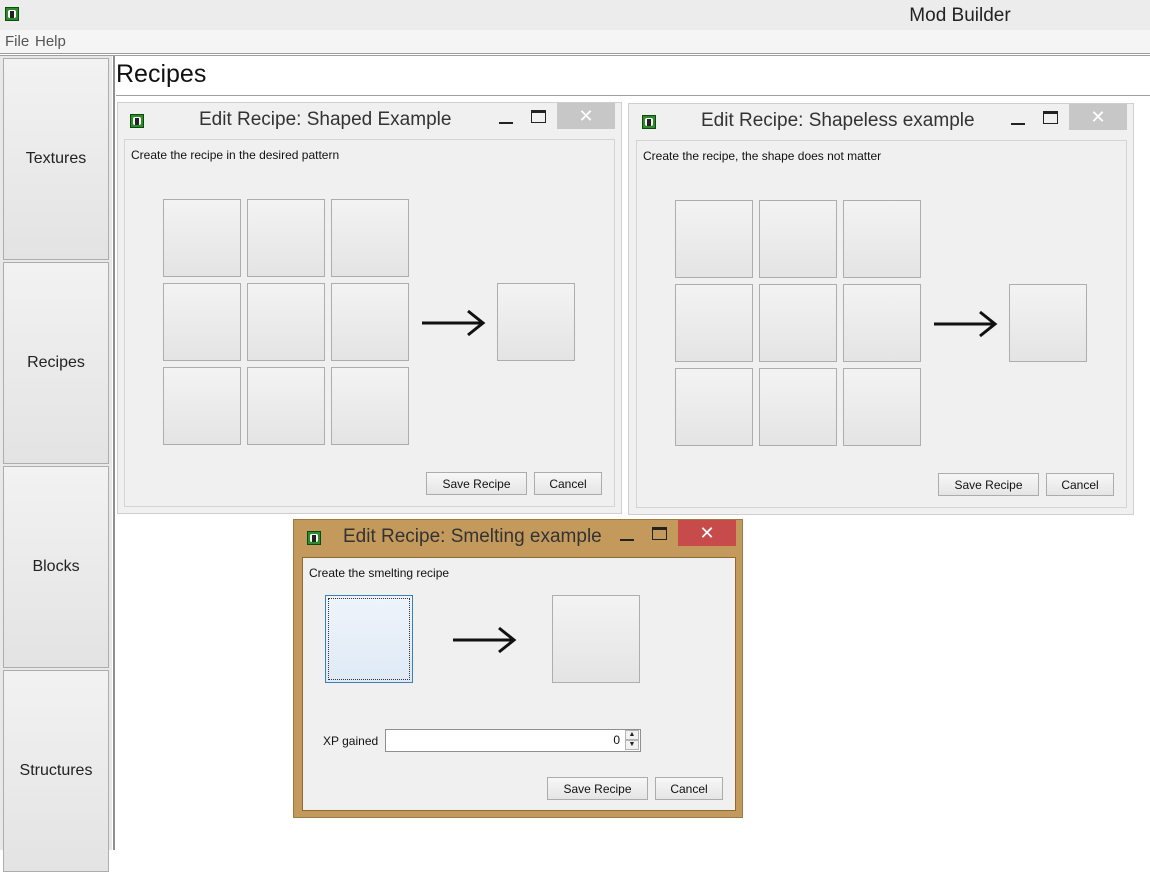  I want to click on sidebar-divider, so click(114, 453).